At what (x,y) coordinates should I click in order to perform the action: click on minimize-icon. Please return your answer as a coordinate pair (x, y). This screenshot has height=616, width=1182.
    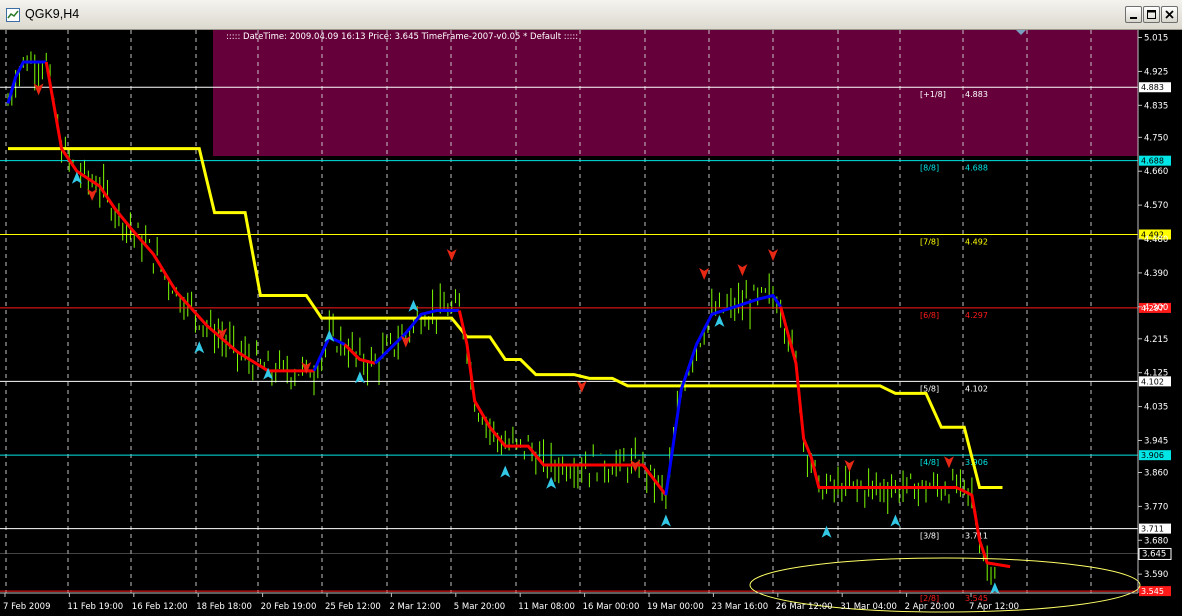
    Looking at the image, I should click on (1133, 18).